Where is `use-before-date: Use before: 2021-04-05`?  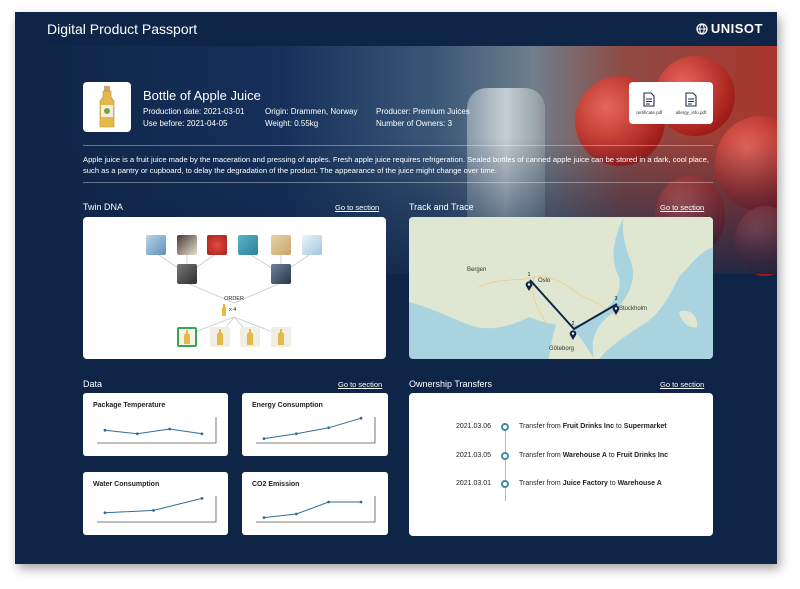
use-before-date: Use before: 2021-04-05 is located at coordinates (185, 123).